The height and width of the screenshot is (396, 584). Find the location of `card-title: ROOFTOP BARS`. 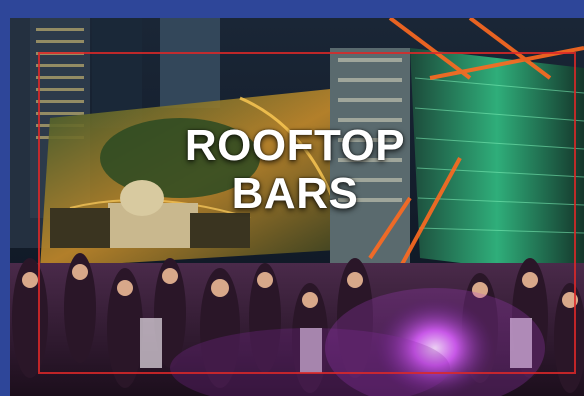

card-title: ROOFTOP BARS is located at coordinates (295, 170).